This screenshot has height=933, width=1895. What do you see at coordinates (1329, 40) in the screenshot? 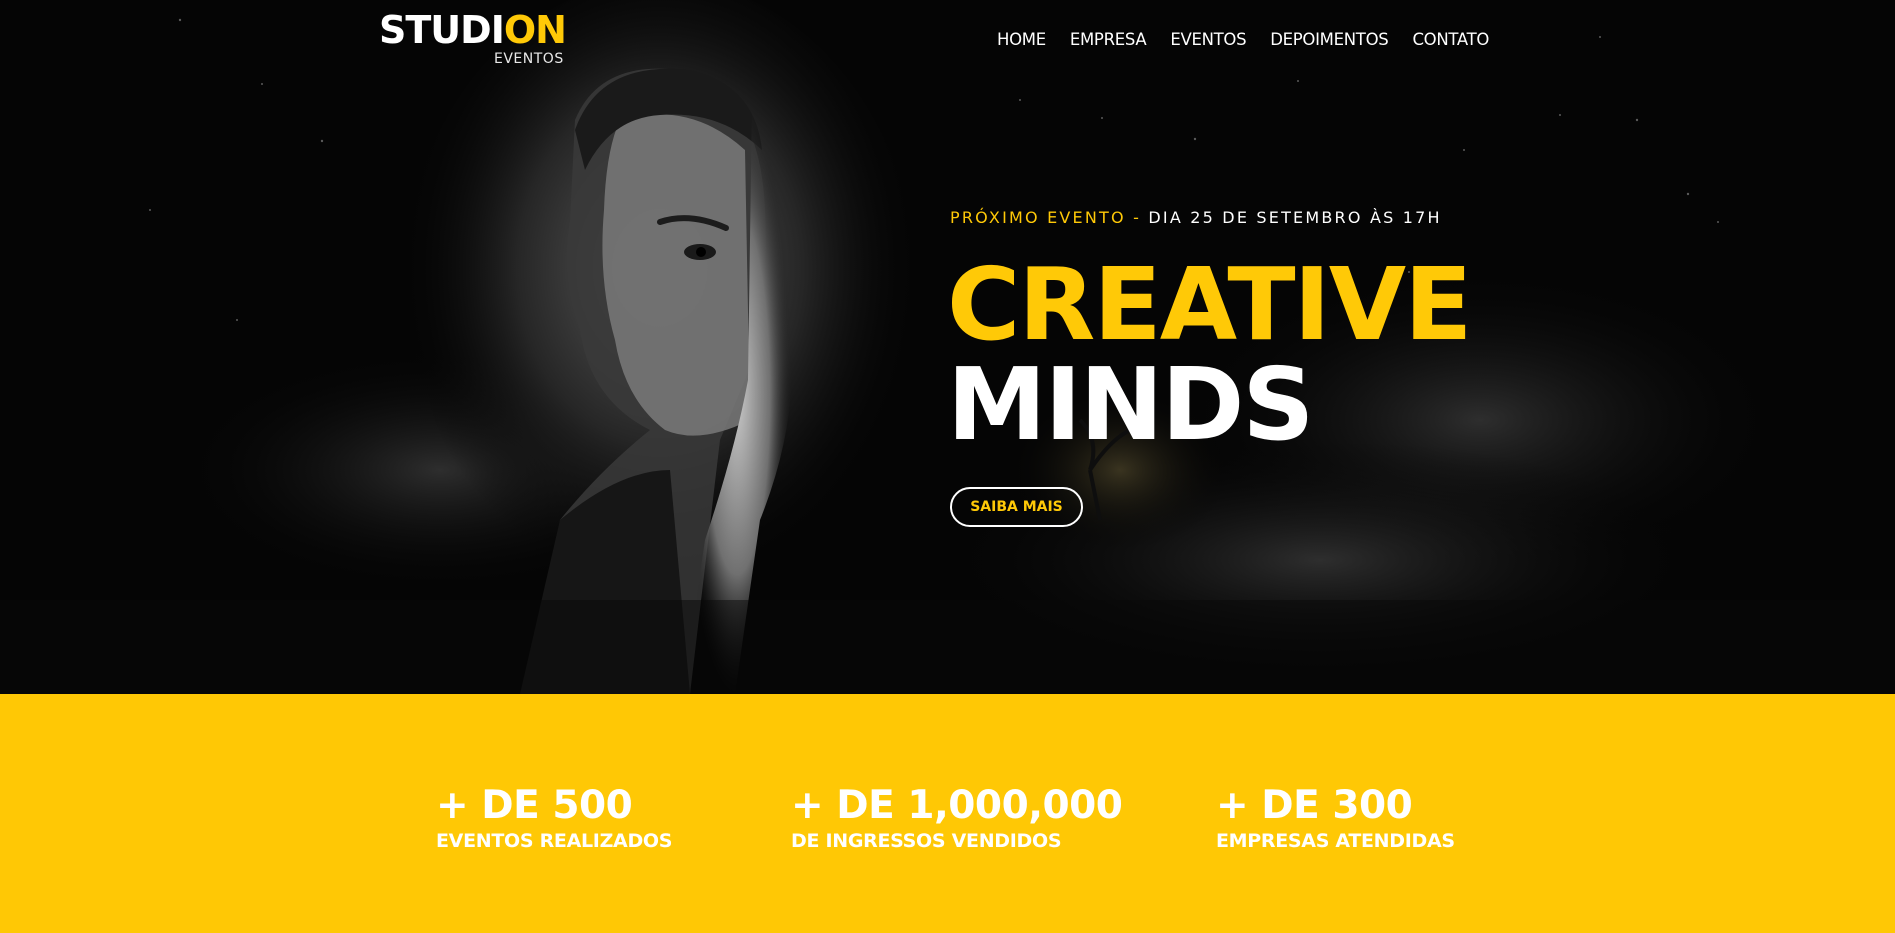
I see `nav-item-depoimentos: DEPOIMENTOS` at bounding box center [1329, 40].